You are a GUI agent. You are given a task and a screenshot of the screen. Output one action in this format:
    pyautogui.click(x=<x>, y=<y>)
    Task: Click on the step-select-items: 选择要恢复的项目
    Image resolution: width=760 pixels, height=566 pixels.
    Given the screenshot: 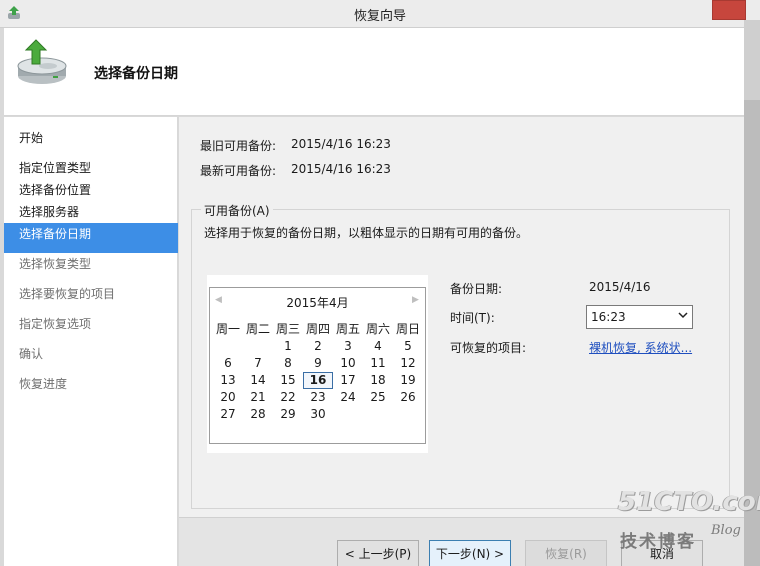 What is the action you would take?
    pyautogui.click(x=67, y=294)
    